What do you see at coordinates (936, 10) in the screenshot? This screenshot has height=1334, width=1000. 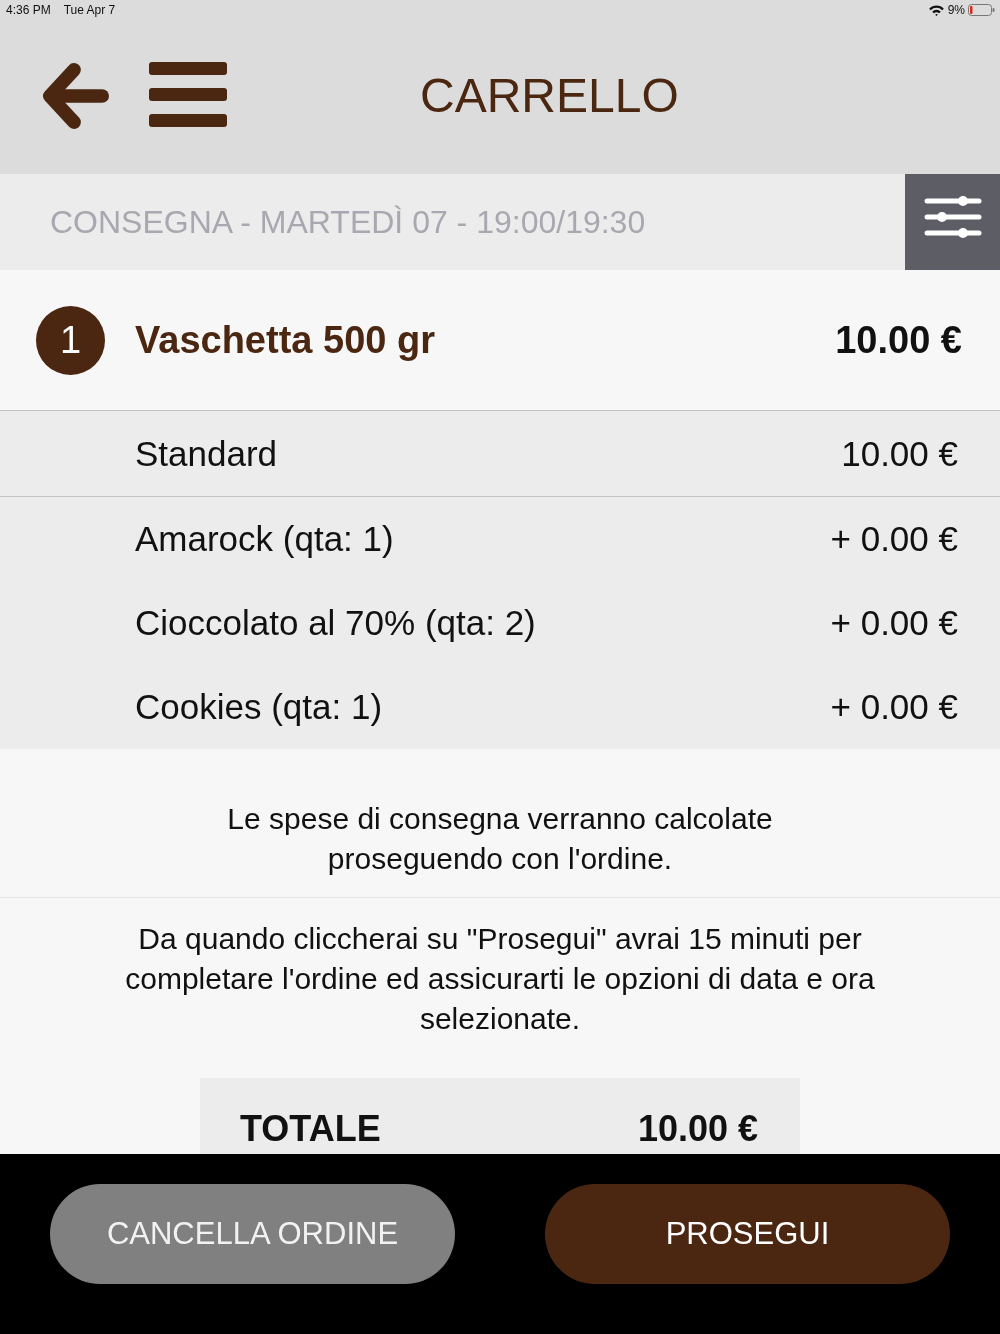 I see `wifi-icon` at bounding box center [936, 10].